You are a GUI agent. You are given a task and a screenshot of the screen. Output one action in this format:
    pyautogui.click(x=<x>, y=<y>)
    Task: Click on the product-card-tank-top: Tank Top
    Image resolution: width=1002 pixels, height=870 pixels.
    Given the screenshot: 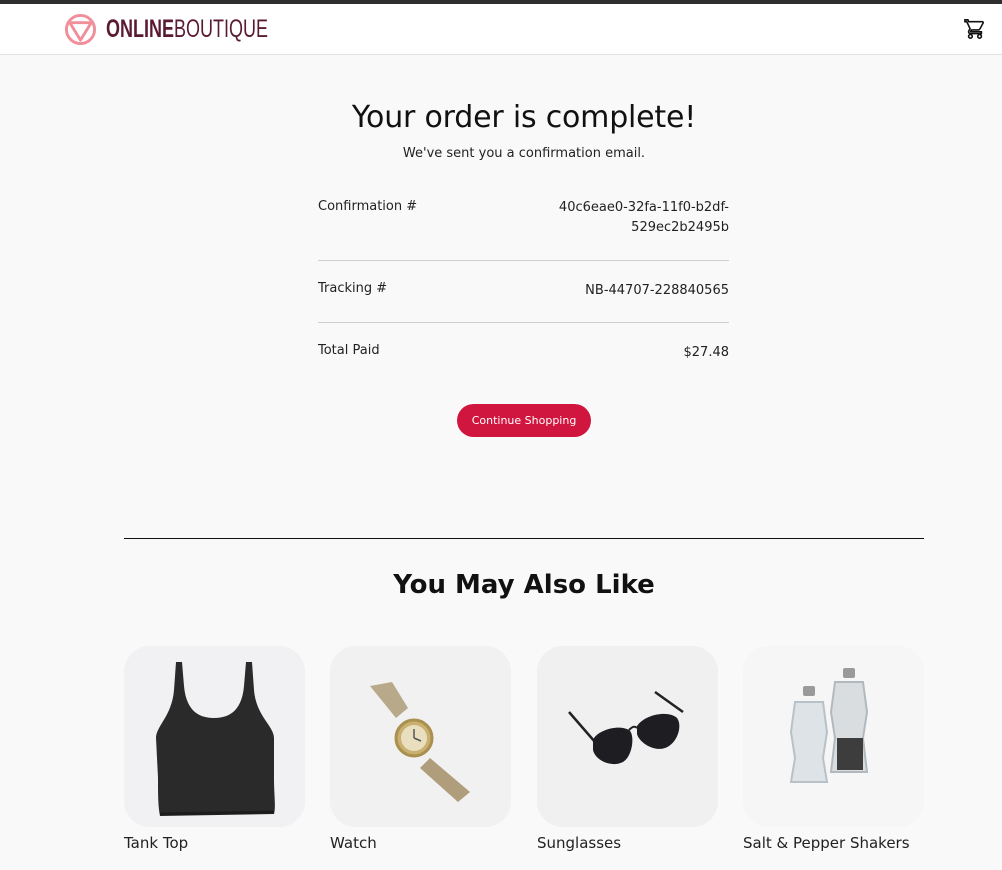 What is the action you would take?
    pyautogui.click(x=214, y=749)
    